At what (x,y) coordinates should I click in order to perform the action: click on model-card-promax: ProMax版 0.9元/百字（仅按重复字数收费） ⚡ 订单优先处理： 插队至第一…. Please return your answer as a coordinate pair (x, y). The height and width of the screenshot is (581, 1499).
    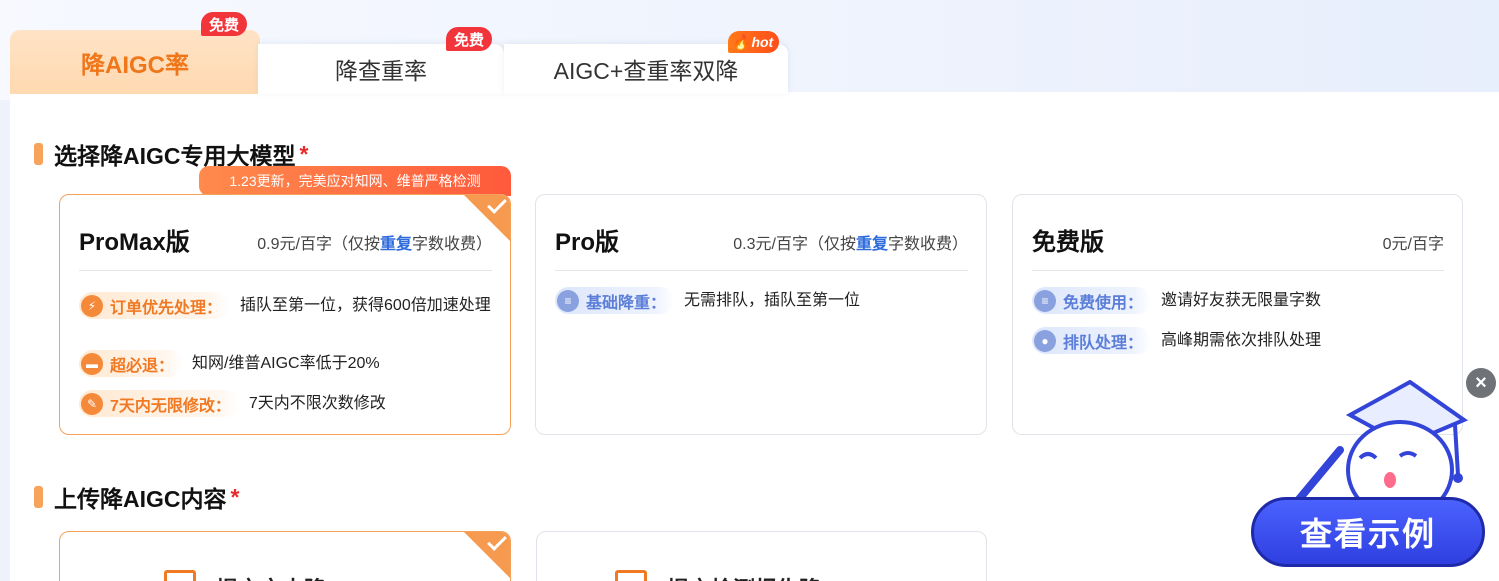
    Looking at the image, I should click on (285, 314).